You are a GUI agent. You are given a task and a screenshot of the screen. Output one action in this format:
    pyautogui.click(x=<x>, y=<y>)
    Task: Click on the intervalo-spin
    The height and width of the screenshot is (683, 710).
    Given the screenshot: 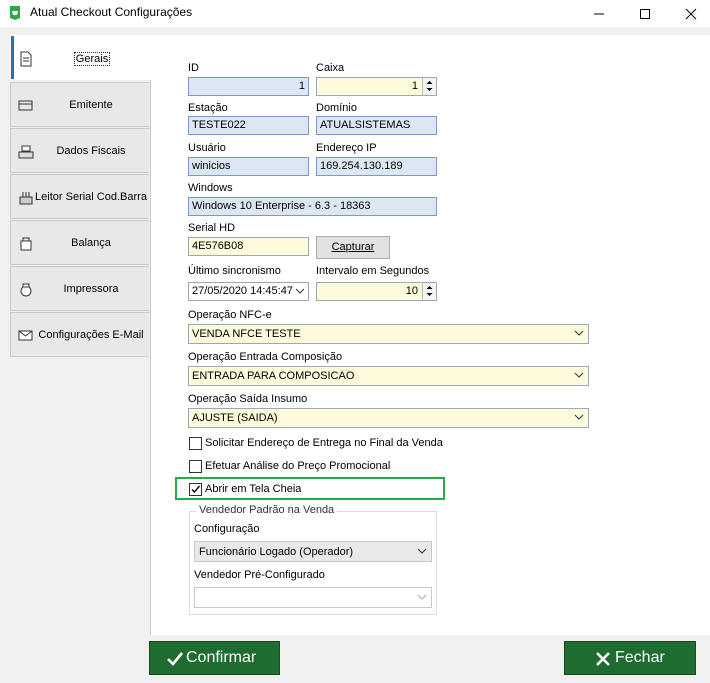 What is the action you would take?
    pyautogui.click(x=429, y=291)
    